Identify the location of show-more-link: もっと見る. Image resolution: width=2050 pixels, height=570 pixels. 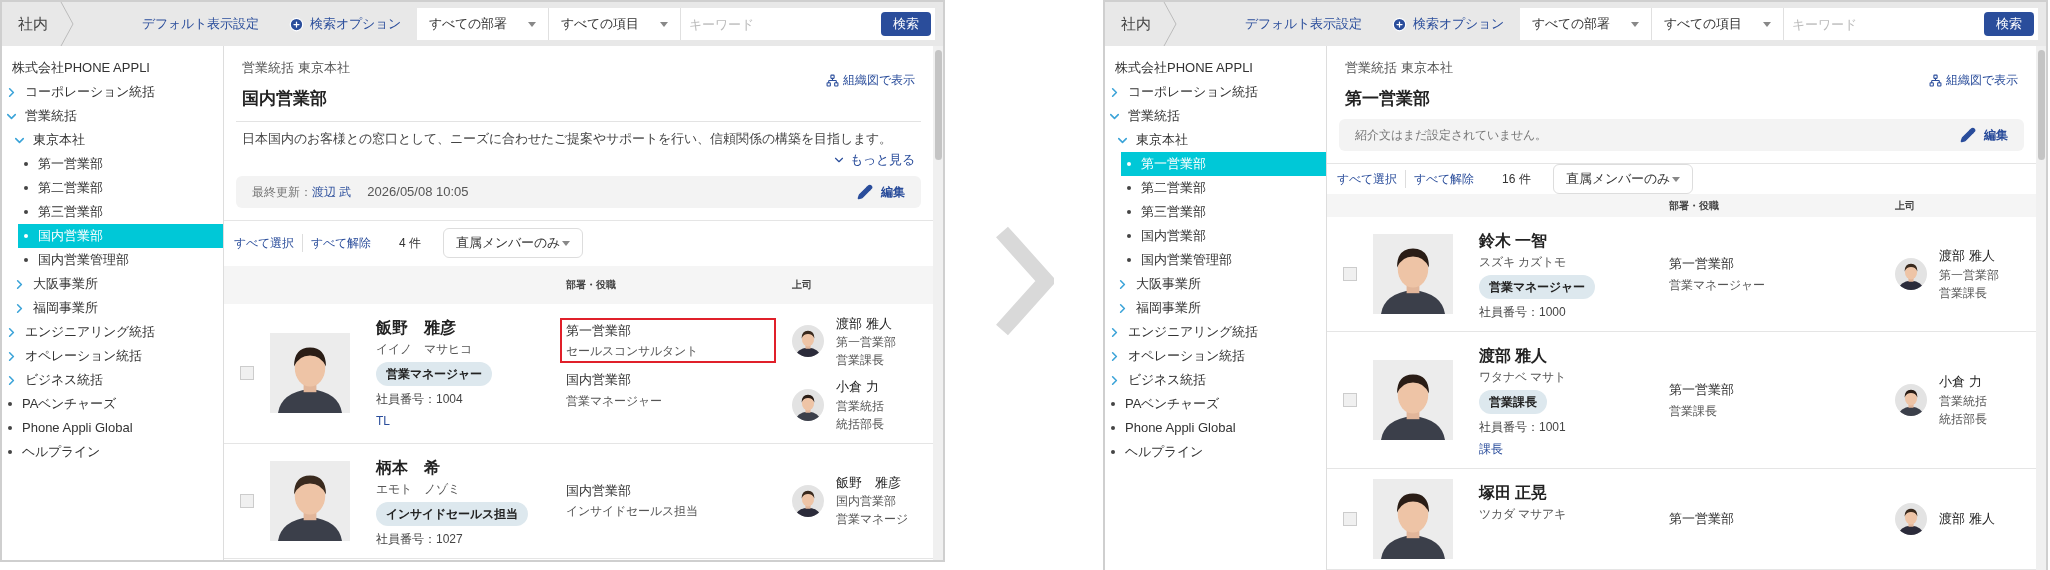
(873, 160).